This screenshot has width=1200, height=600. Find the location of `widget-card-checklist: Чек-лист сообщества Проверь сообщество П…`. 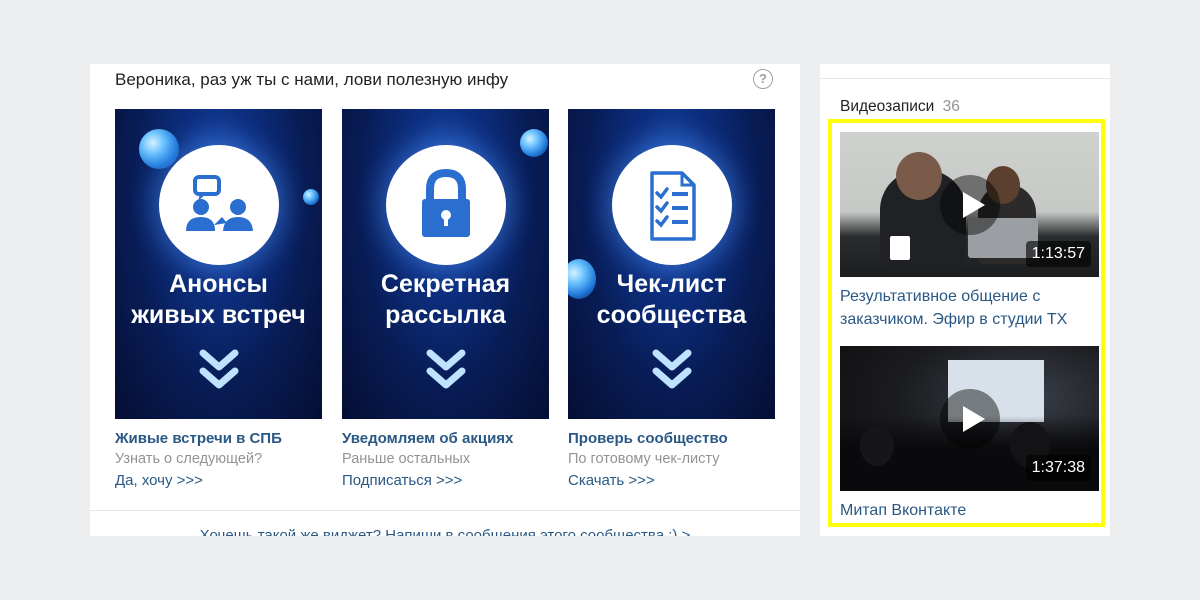

widget-card-checklist: Чек-лист сообщества Проверь сообщество П… is located at coordinates (671, 299).